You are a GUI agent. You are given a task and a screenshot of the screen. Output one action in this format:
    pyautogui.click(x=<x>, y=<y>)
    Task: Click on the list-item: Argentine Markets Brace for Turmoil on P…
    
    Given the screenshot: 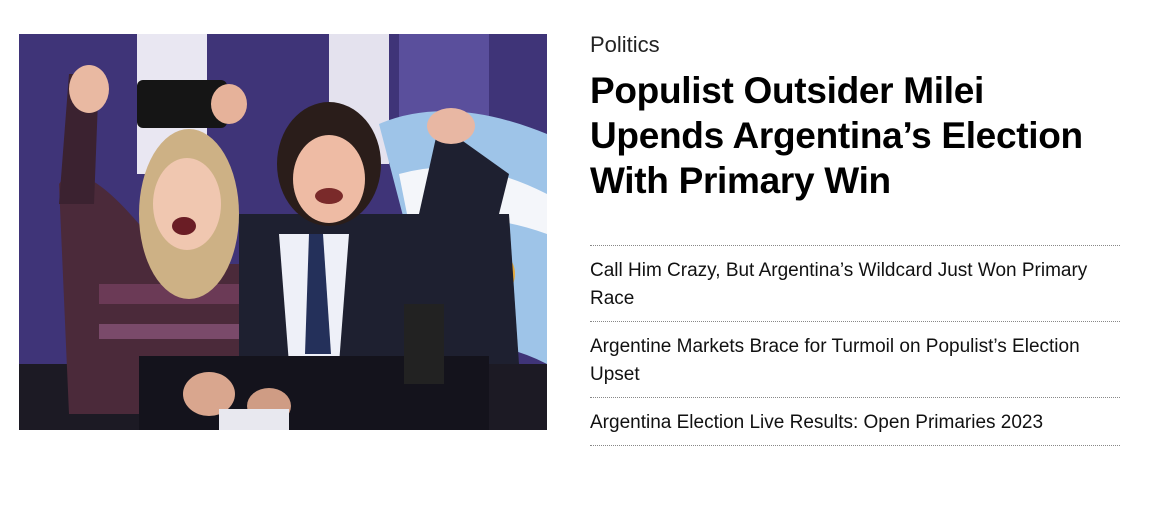 What is the action you would take?
    pyautogui.click(x=855, y=360)
    